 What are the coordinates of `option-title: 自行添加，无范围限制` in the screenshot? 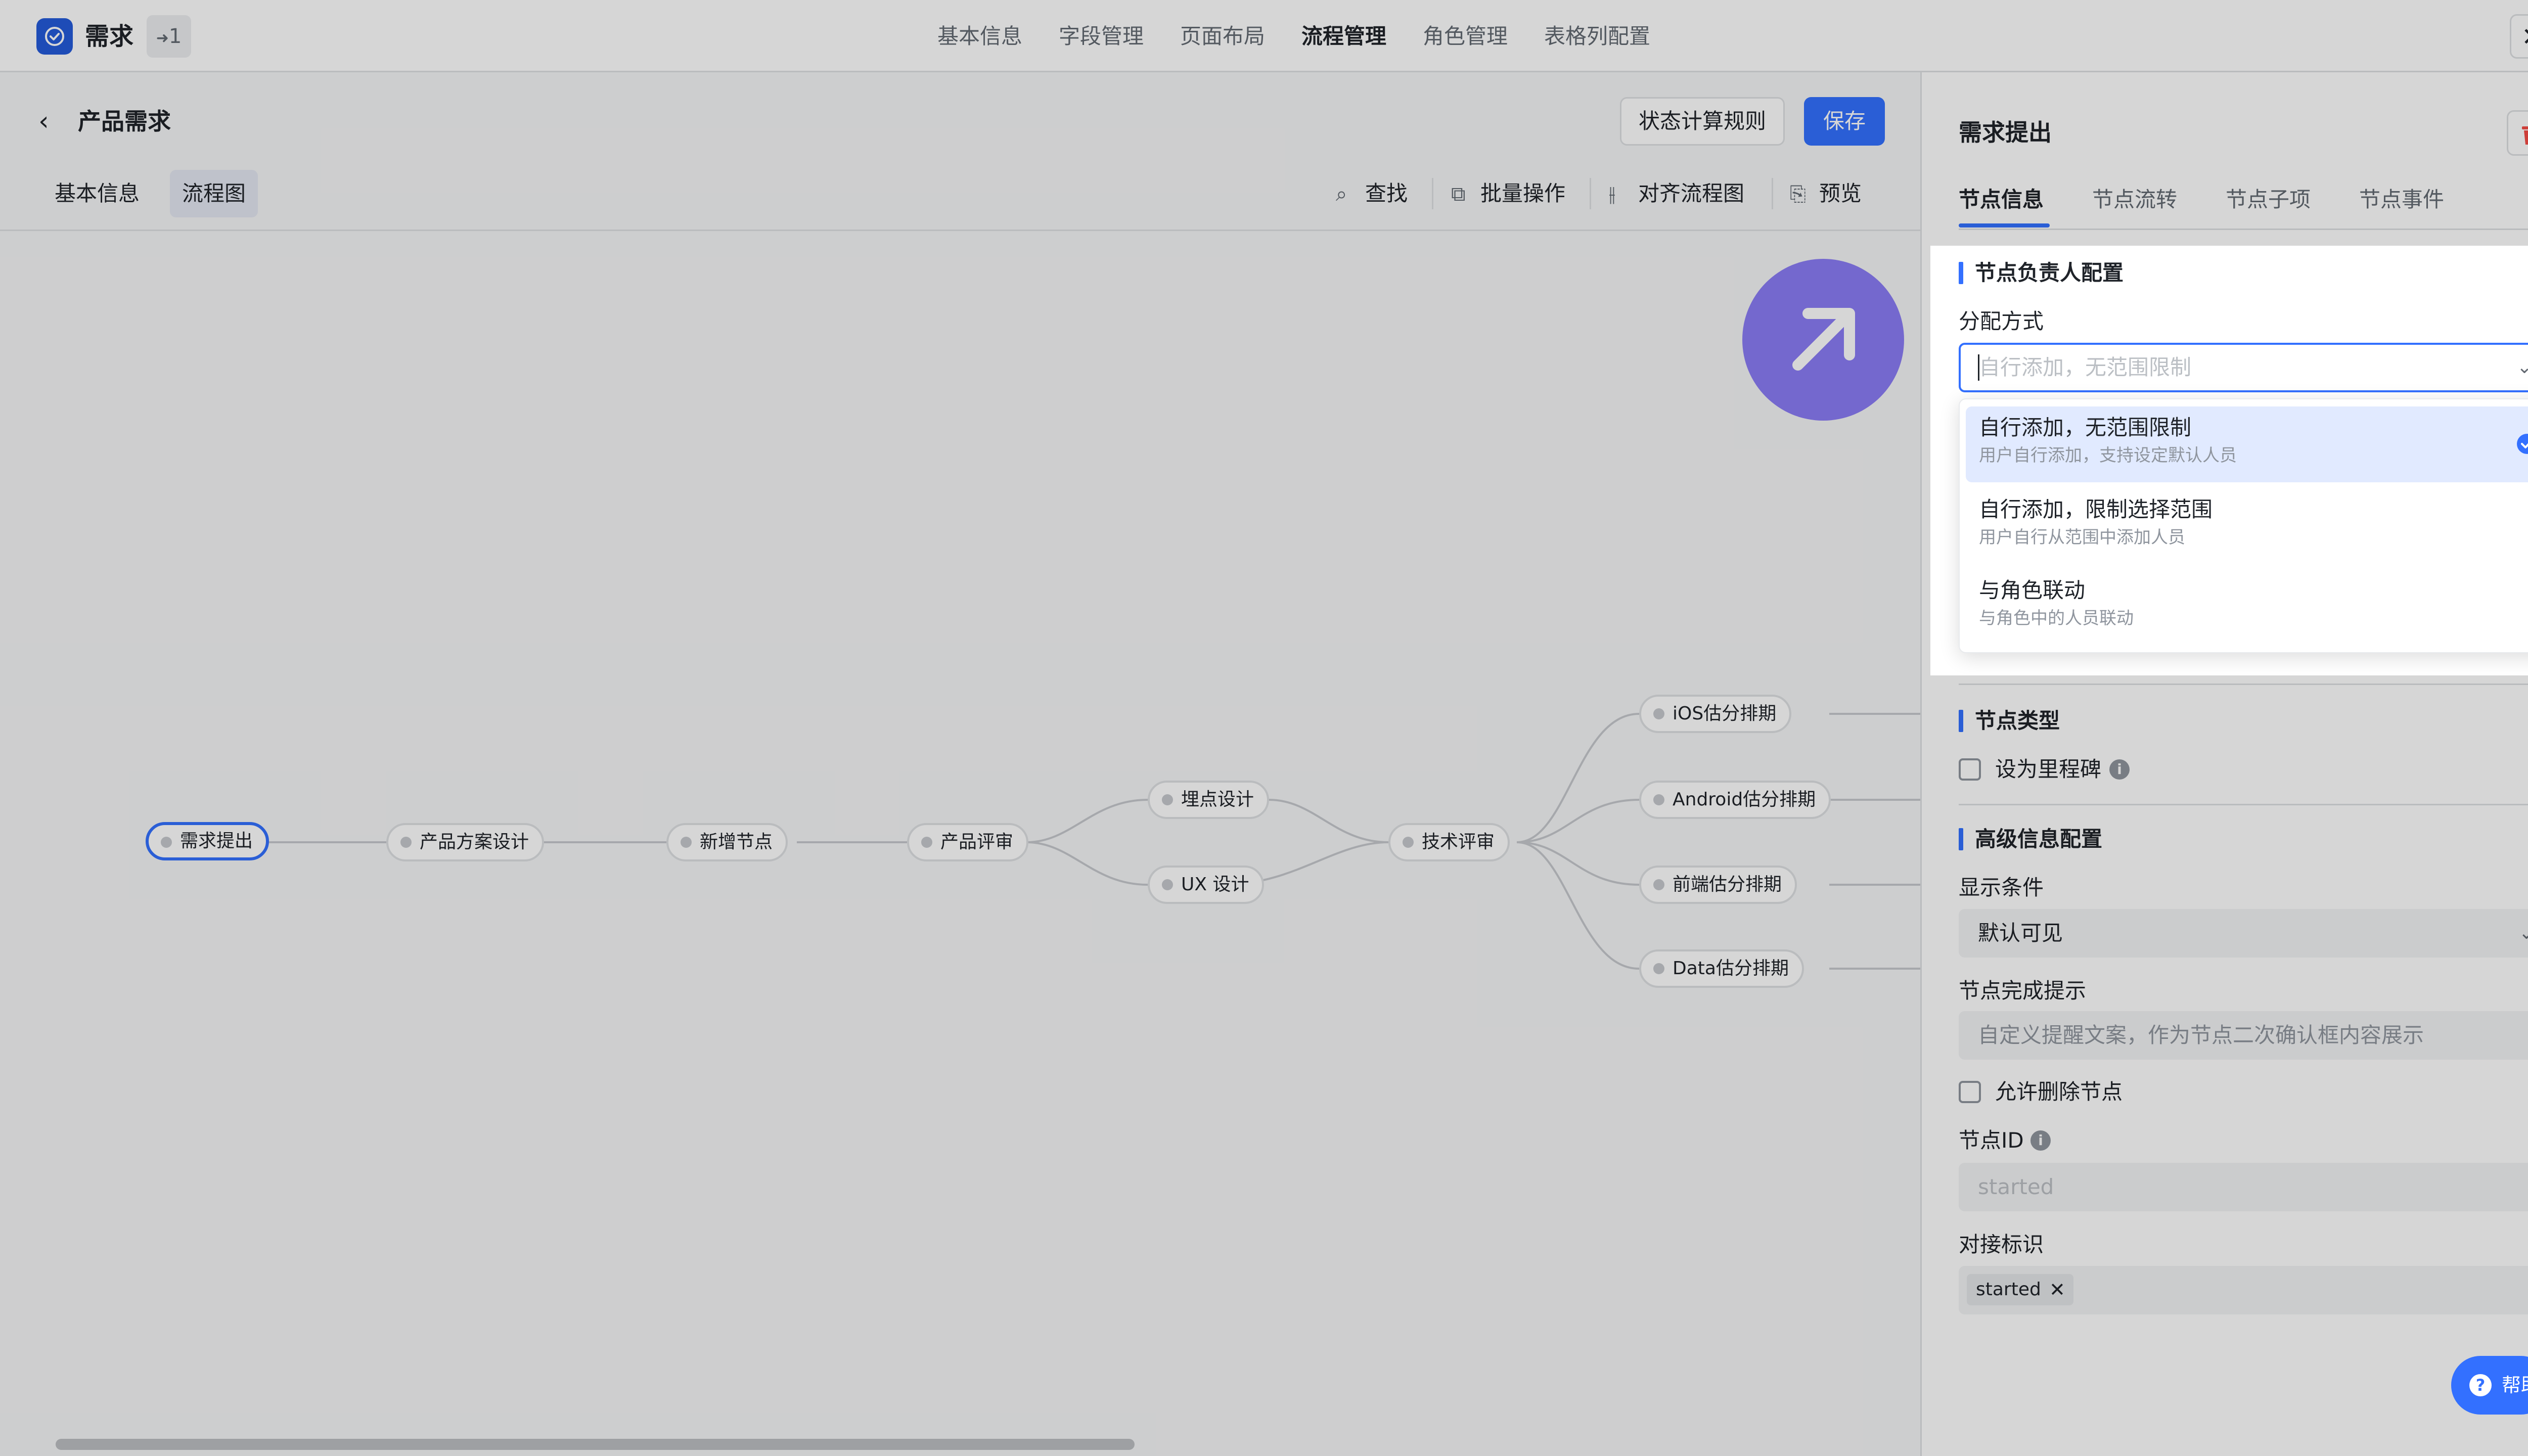 It's located at (2086, 427).